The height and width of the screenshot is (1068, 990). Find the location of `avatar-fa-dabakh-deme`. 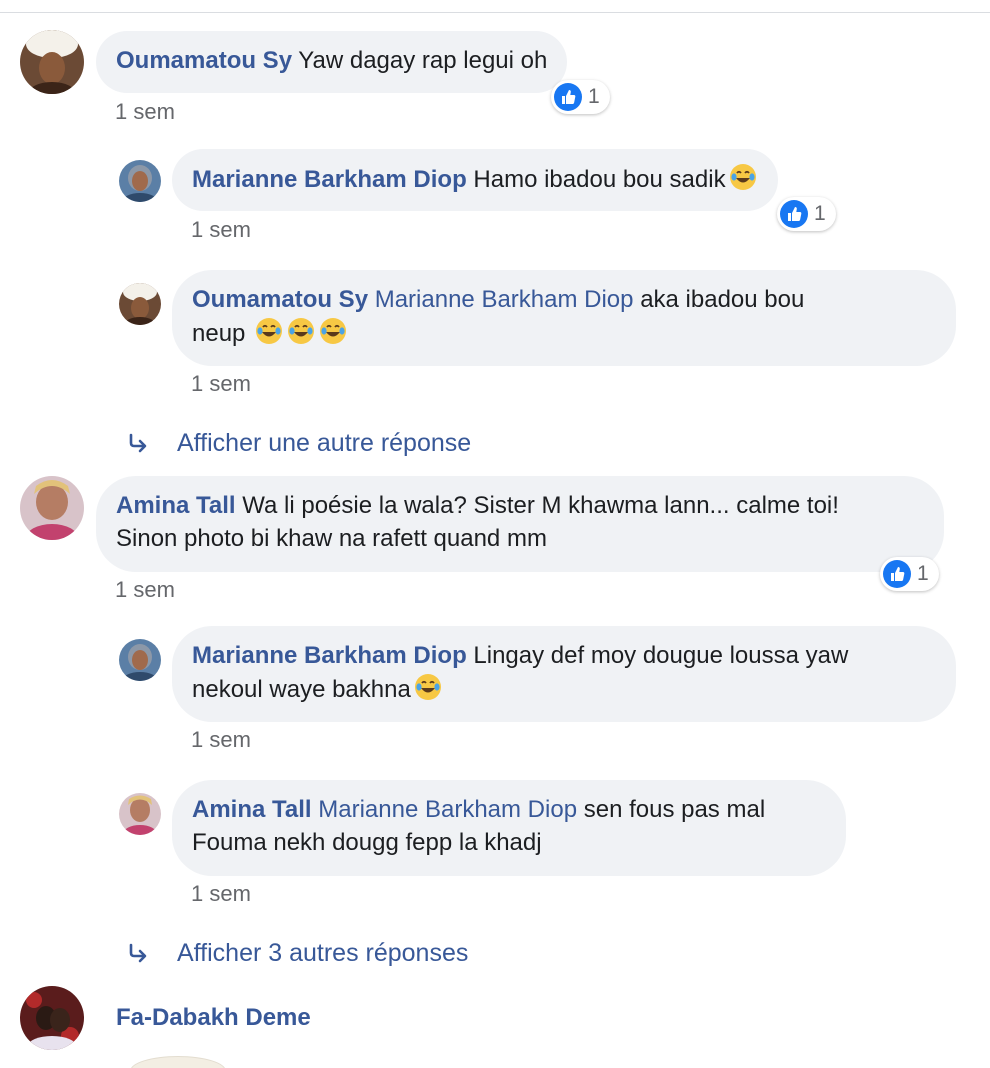

avatar-fa-dabakh-deme is located at coordinates (52, 1018).